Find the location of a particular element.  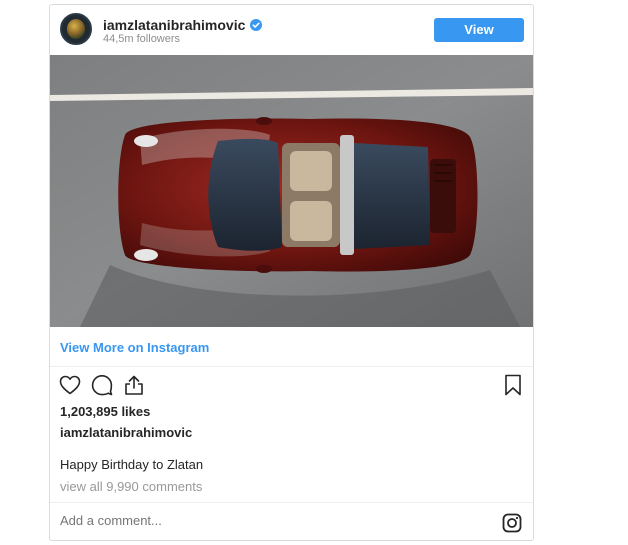

share-icon is located at coordinates (134, 385).